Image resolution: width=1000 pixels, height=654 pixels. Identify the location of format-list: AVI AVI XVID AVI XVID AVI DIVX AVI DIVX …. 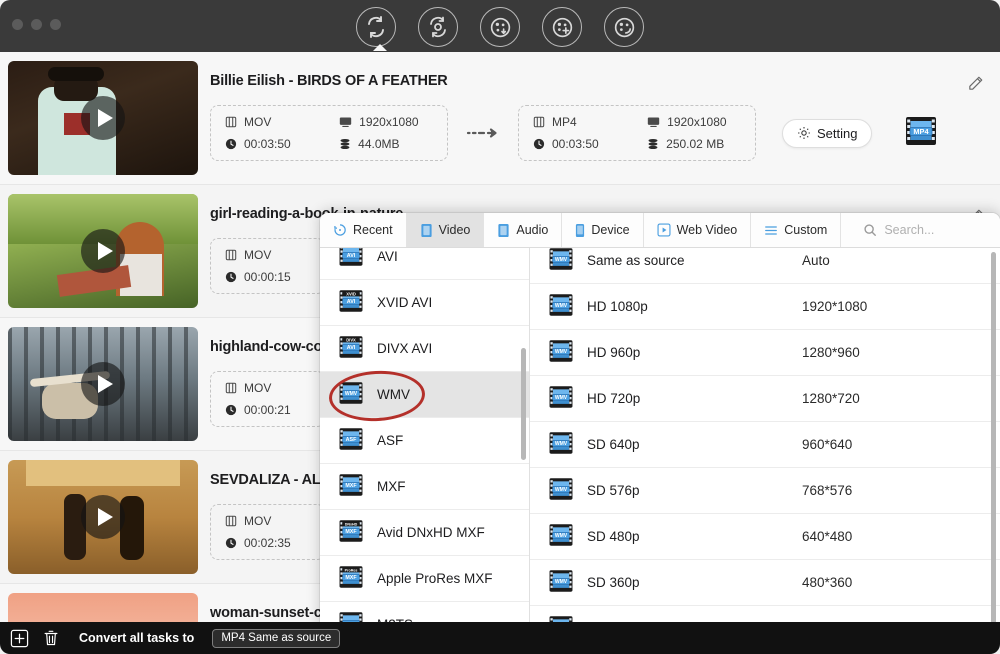
(425, 445).